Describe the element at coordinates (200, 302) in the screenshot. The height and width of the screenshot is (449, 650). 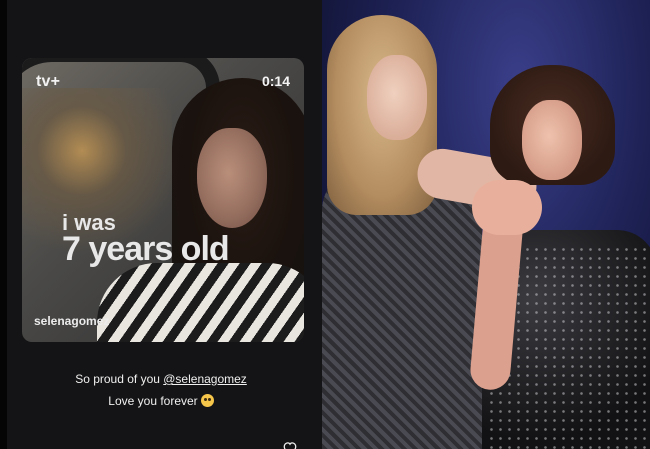
I see `zebra-coat` at that location.